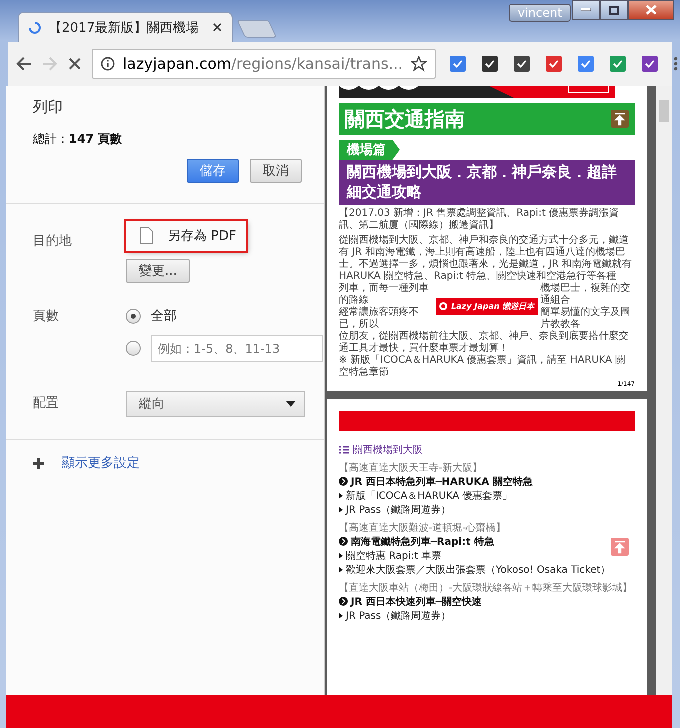 The image size is (680, 728). What do you see at coordinates (344, 450) in the screenshot?
I see `list-icon` at bounding box center [344, 450].